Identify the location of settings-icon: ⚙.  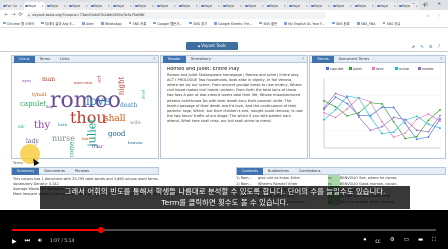
(392, 241).